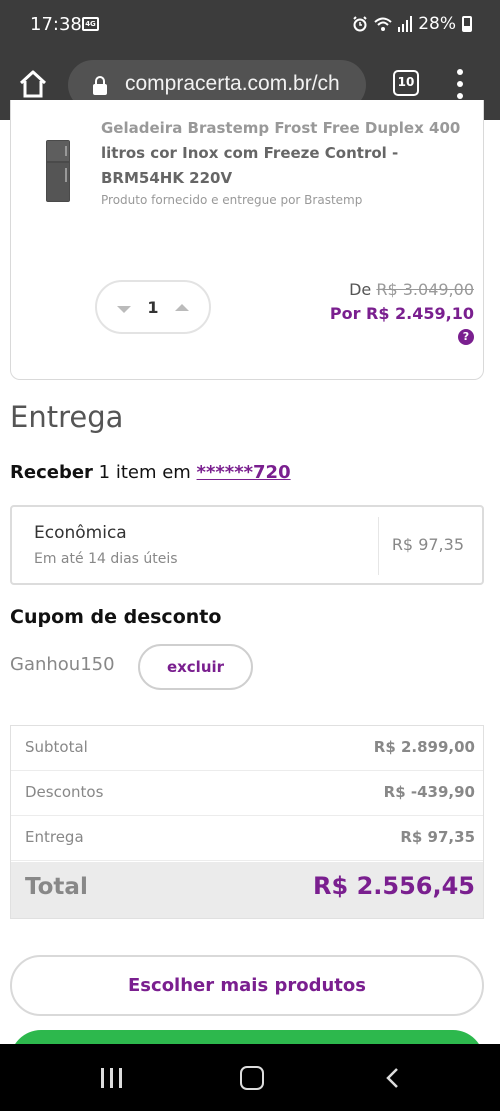 The image size is (500, 1111). What do you see at coordinates (64, 792) in the screenshot?
I see `summary-label: Descontos` at bounding box center [64, 792].